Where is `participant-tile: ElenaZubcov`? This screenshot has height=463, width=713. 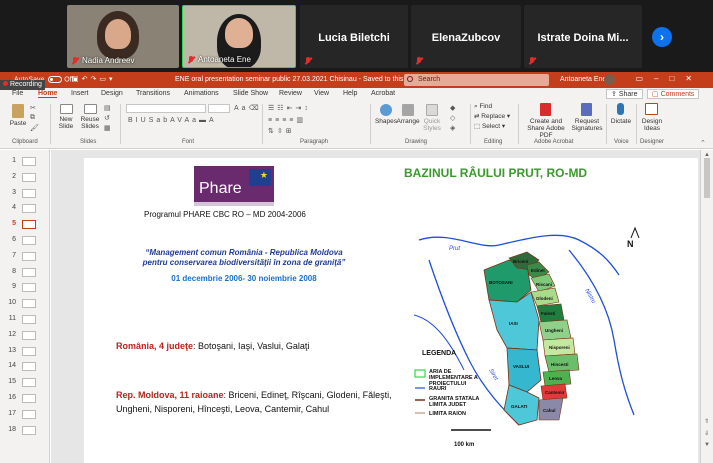 participant-tile: ElenaZubcov is located at coordinates (466, 36).